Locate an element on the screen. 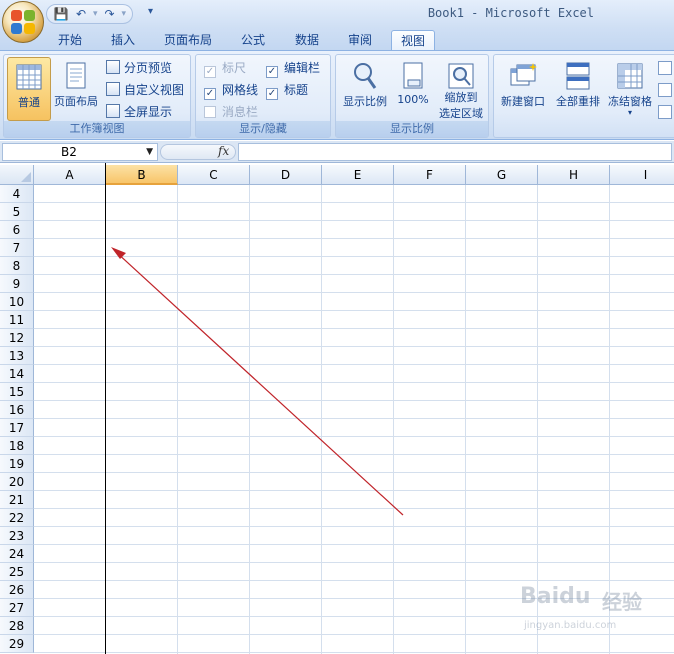 This screenshot has height=654, width=674. formula-bar-check-icon: ✓ is located at coordinates (272, 72).